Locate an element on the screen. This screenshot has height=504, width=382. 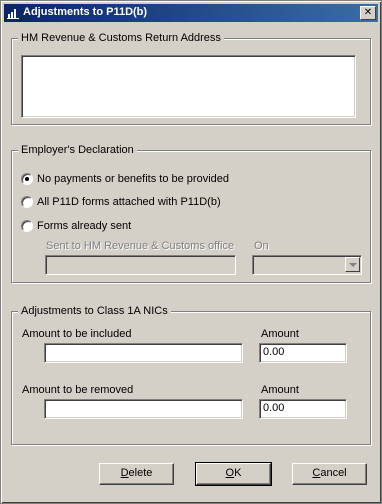
radio-all-p11d-attached-label: All P11D forms attached with P11D(b) is located at coordinates (129, 202).